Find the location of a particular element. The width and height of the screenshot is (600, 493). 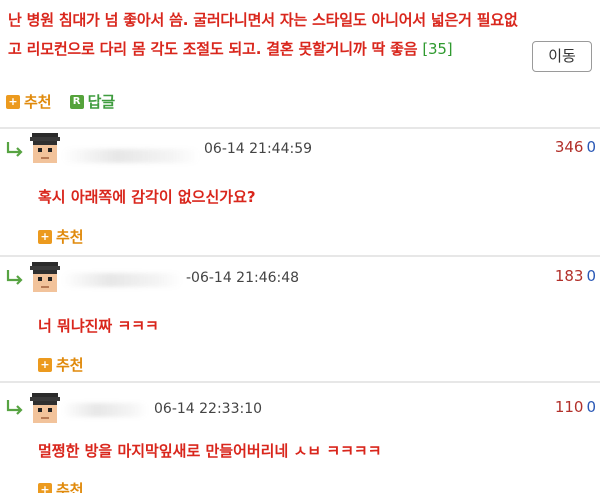

comment-text: 혹시 아래쪽에 감각이 없으신가요? is located at coordinates (147, 197).